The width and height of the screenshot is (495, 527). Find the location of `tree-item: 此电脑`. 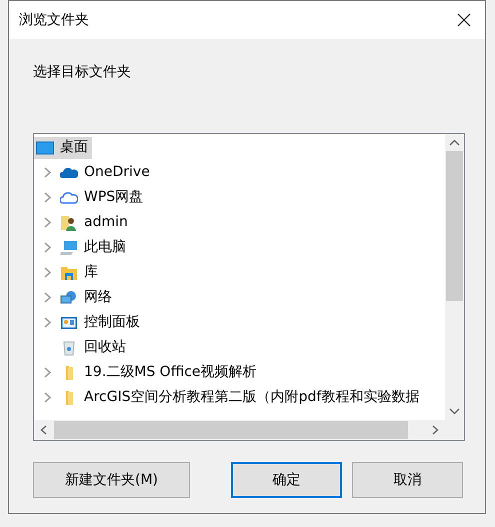

tree-item: 此电脑 is located at coordinates (94, 247).